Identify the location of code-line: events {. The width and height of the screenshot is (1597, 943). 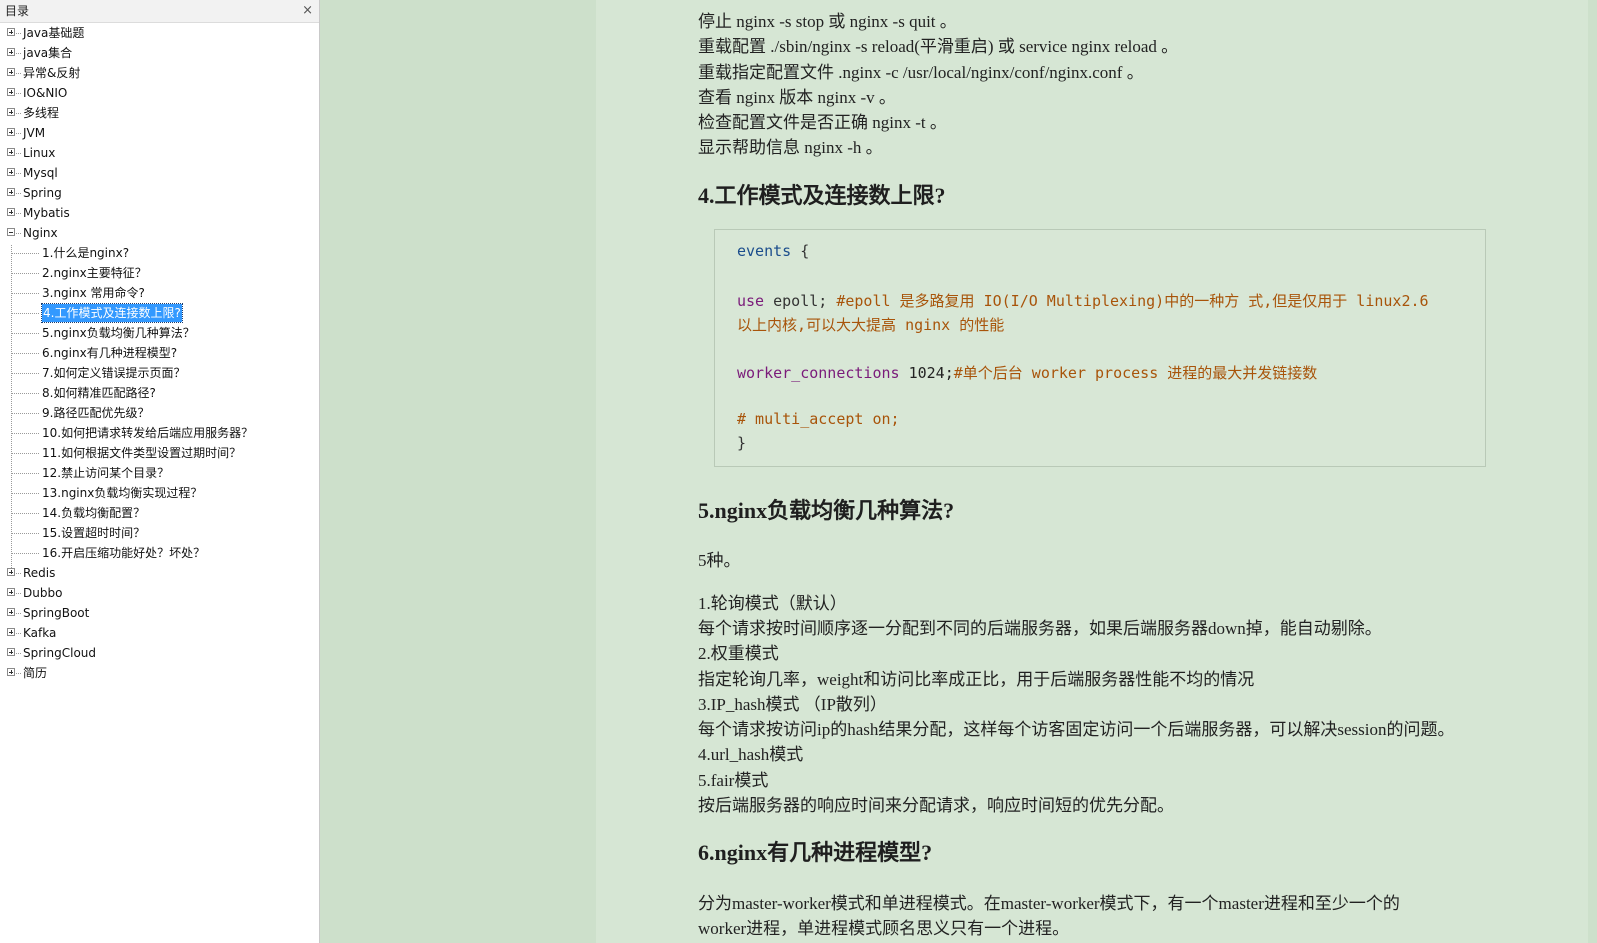
(773, 251).